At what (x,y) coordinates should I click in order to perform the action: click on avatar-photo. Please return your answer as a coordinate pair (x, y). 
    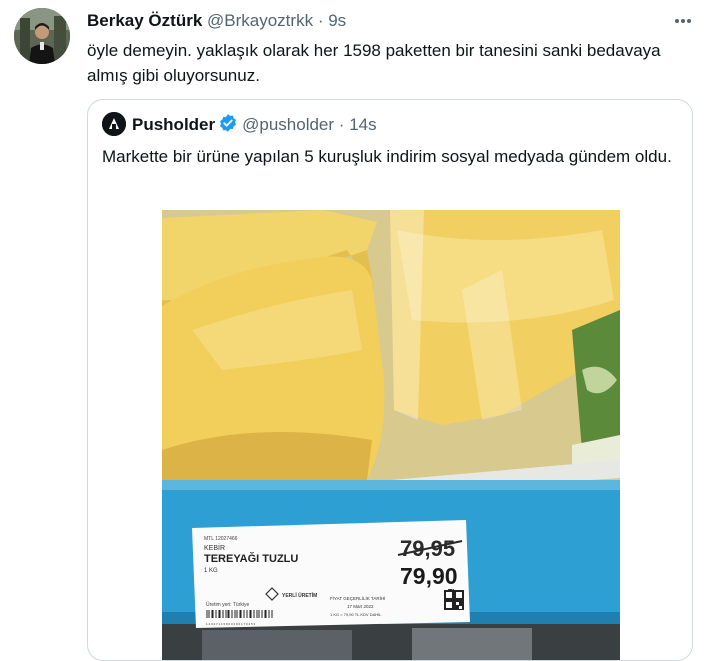
    Looking at the image, I should click on (42, 36).